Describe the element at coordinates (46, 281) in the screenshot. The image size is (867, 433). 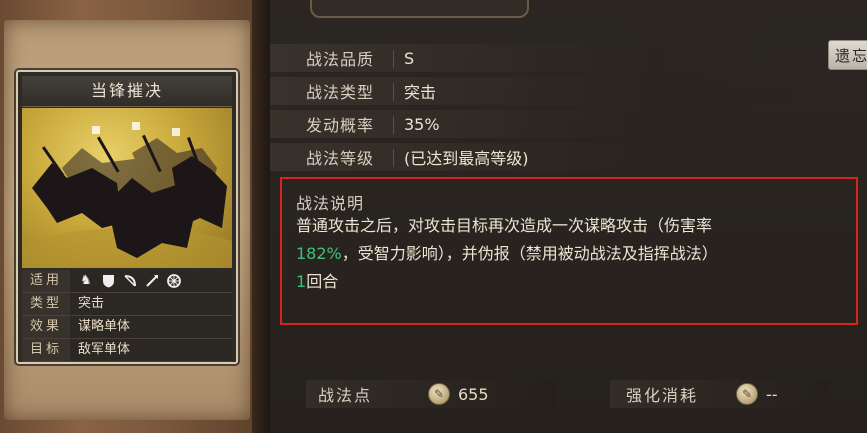
I see `card-row-key: 适用` at that location.